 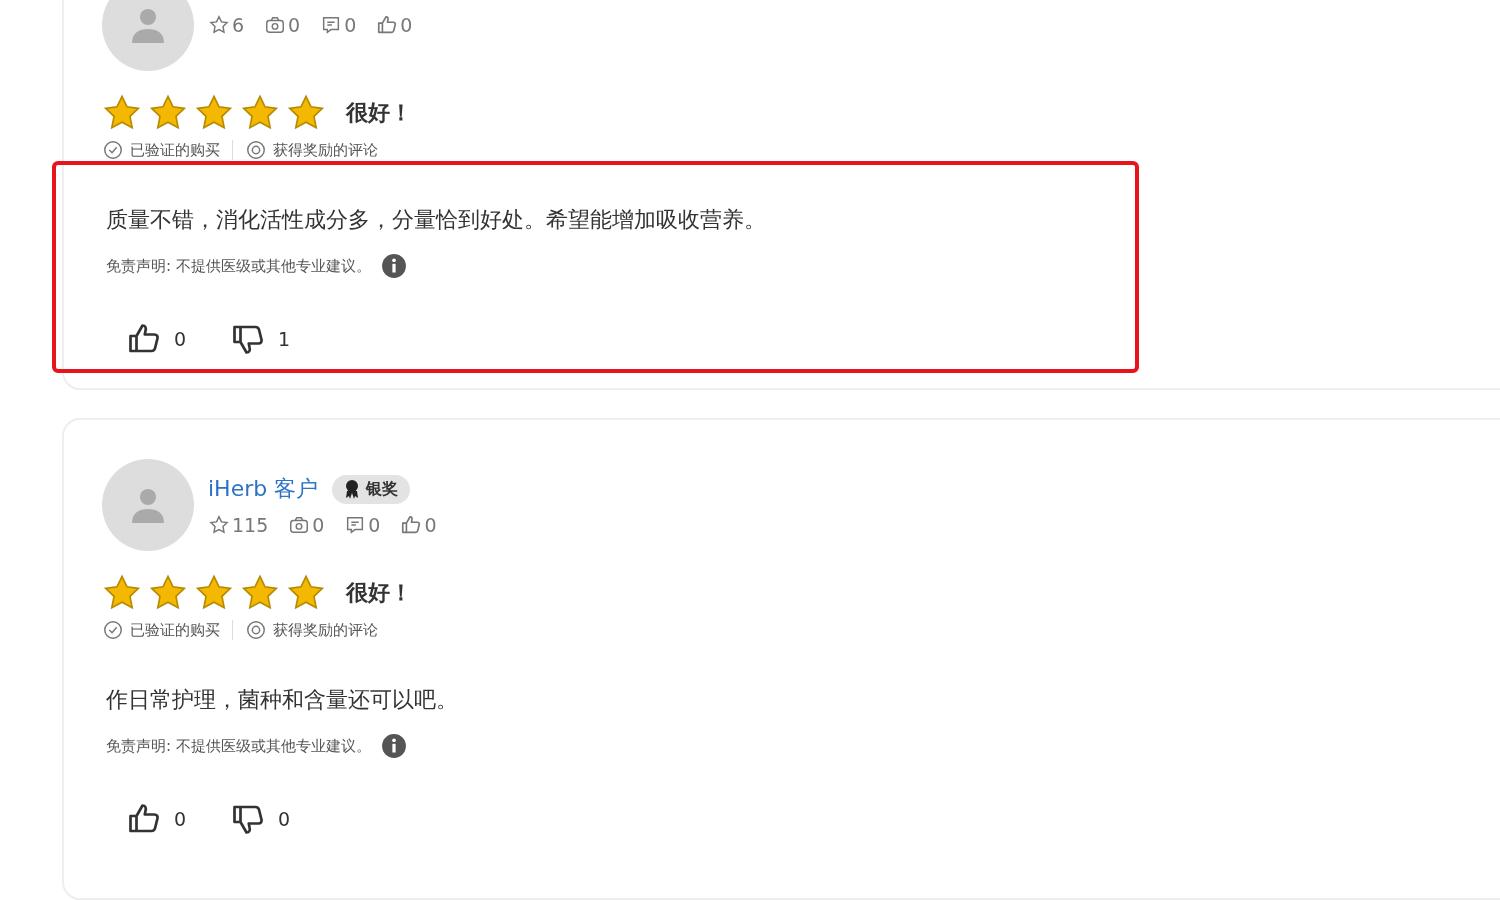 I want to click on unhelpful-button: 1, so click(x=260, y=339).